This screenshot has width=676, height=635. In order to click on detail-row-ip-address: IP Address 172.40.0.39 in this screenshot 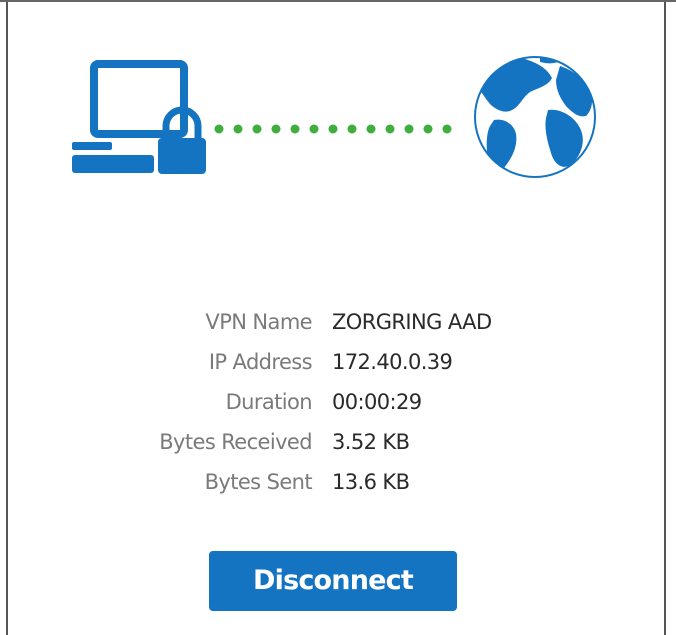, I will do `click(338, 370)`.